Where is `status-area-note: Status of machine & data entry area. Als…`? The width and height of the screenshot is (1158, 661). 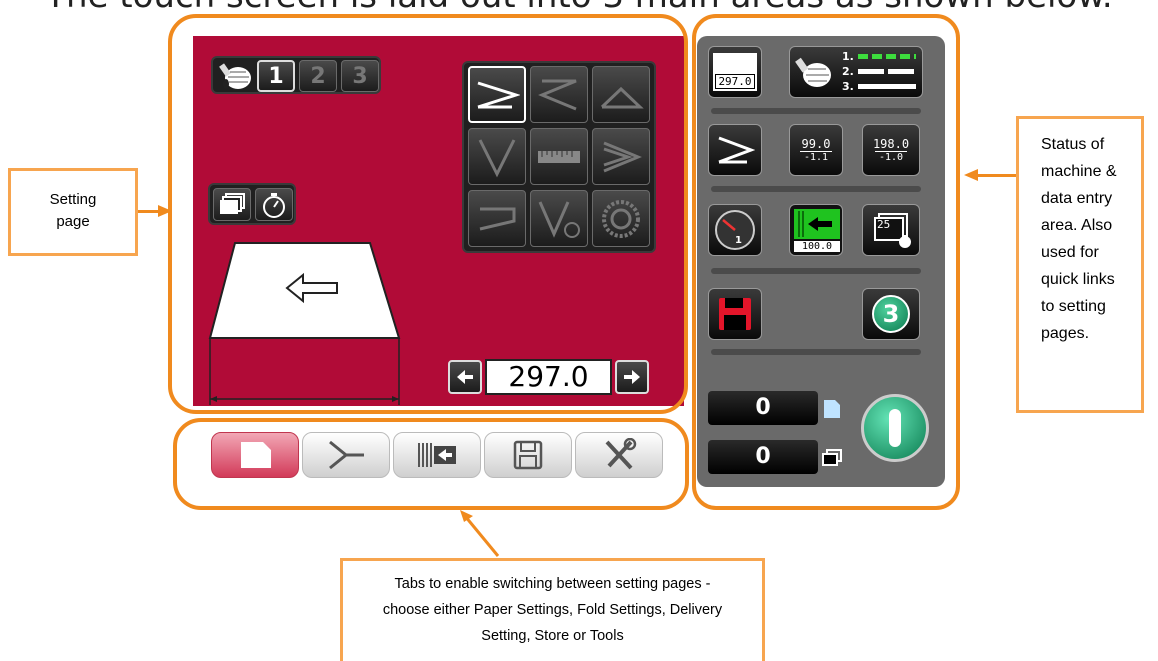
status-area-note: Status of machine & data entry area. Als… is located at coordinates (1080, 264).